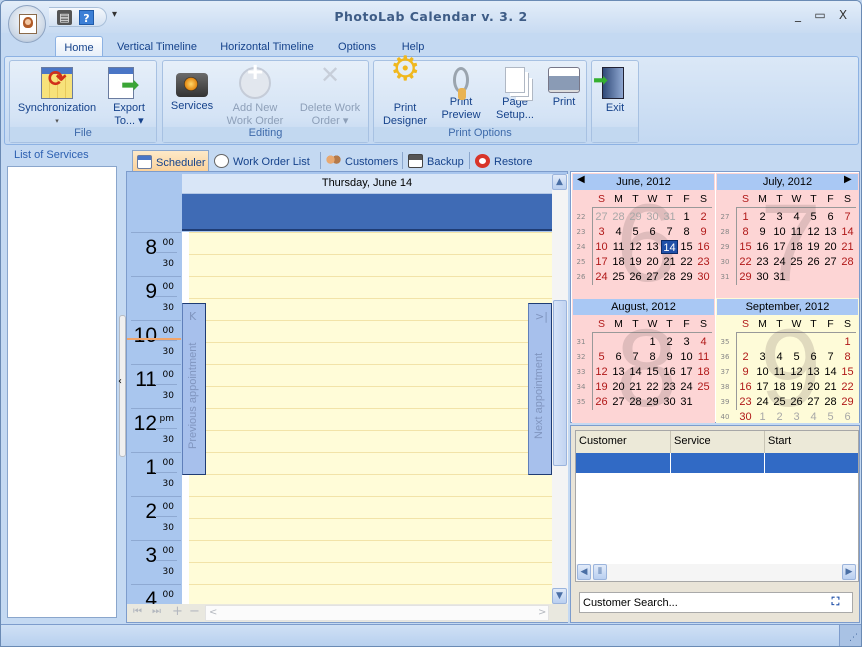  What do you see at coordinates (717, 572) in the screenshot?
I see `grid-horizontal-scrollbar: ◀ ⦀ ▶` at bounding box center [717, 572].